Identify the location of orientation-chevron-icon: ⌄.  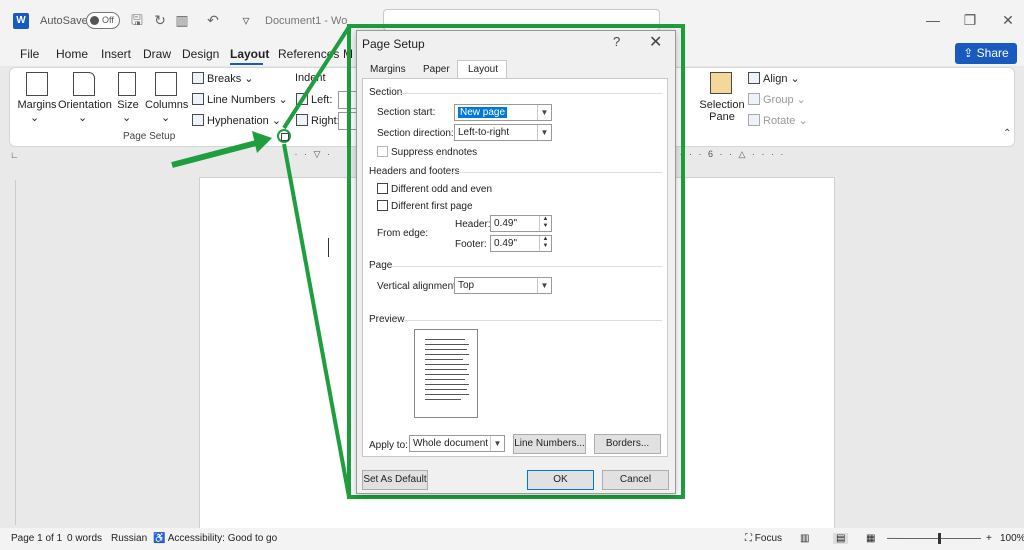
(82, 117).